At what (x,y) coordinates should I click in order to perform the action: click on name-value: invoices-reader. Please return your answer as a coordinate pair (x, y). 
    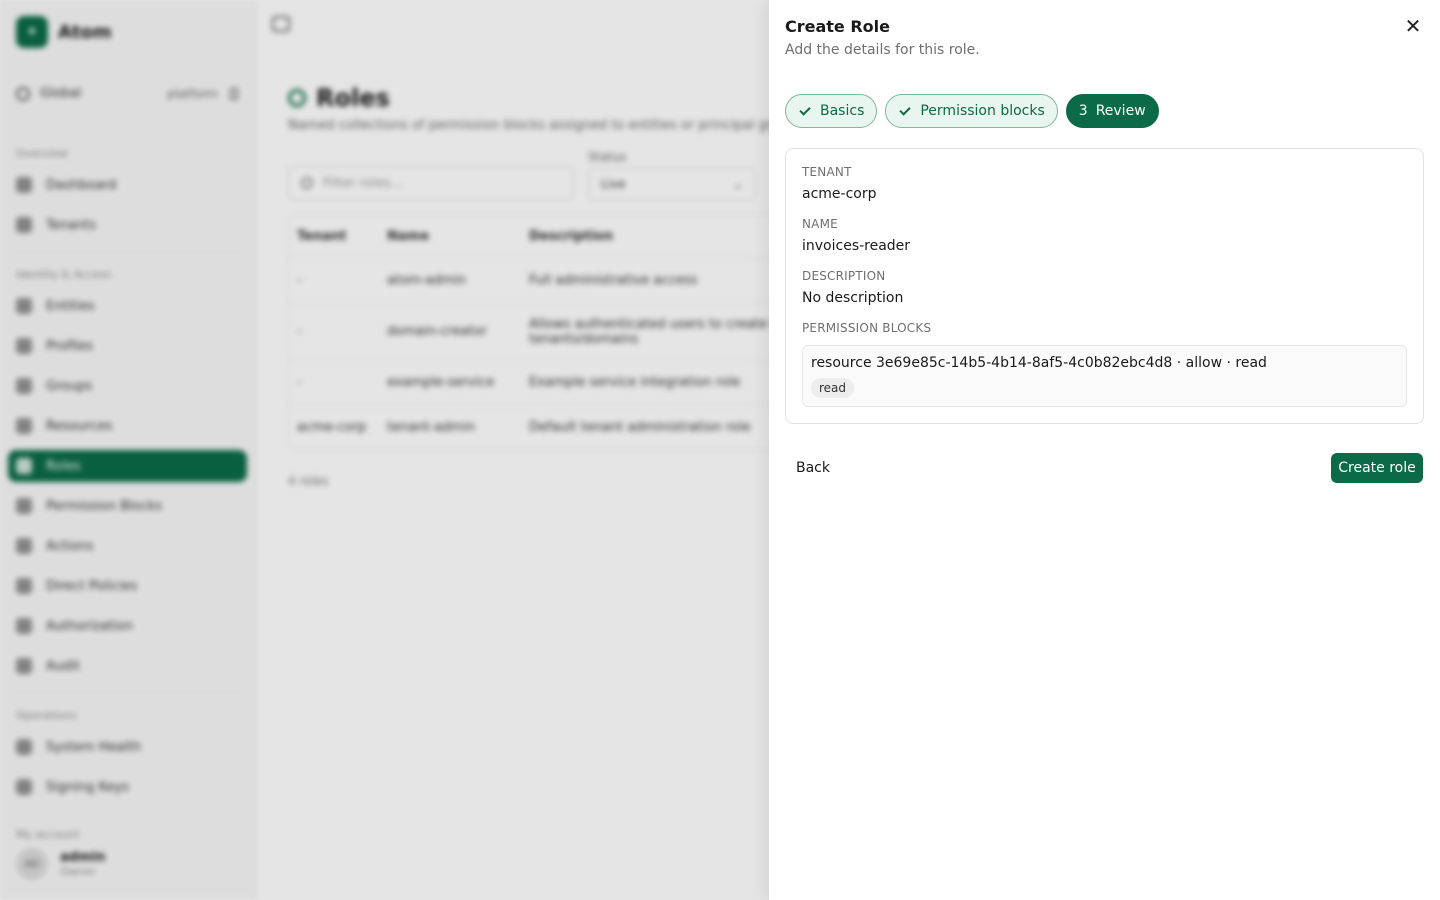
    Looking at the image, I should click on (856, 246).